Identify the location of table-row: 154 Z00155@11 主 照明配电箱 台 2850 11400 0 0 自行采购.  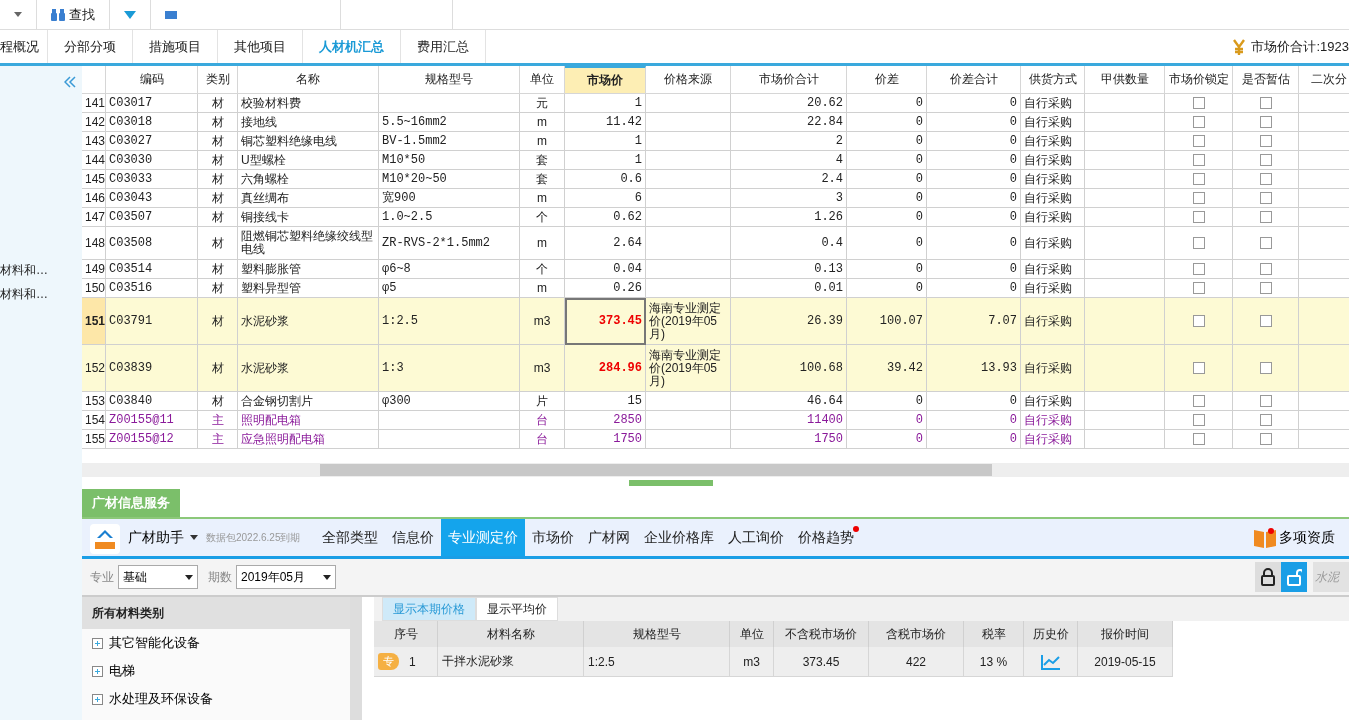
(715, 420).